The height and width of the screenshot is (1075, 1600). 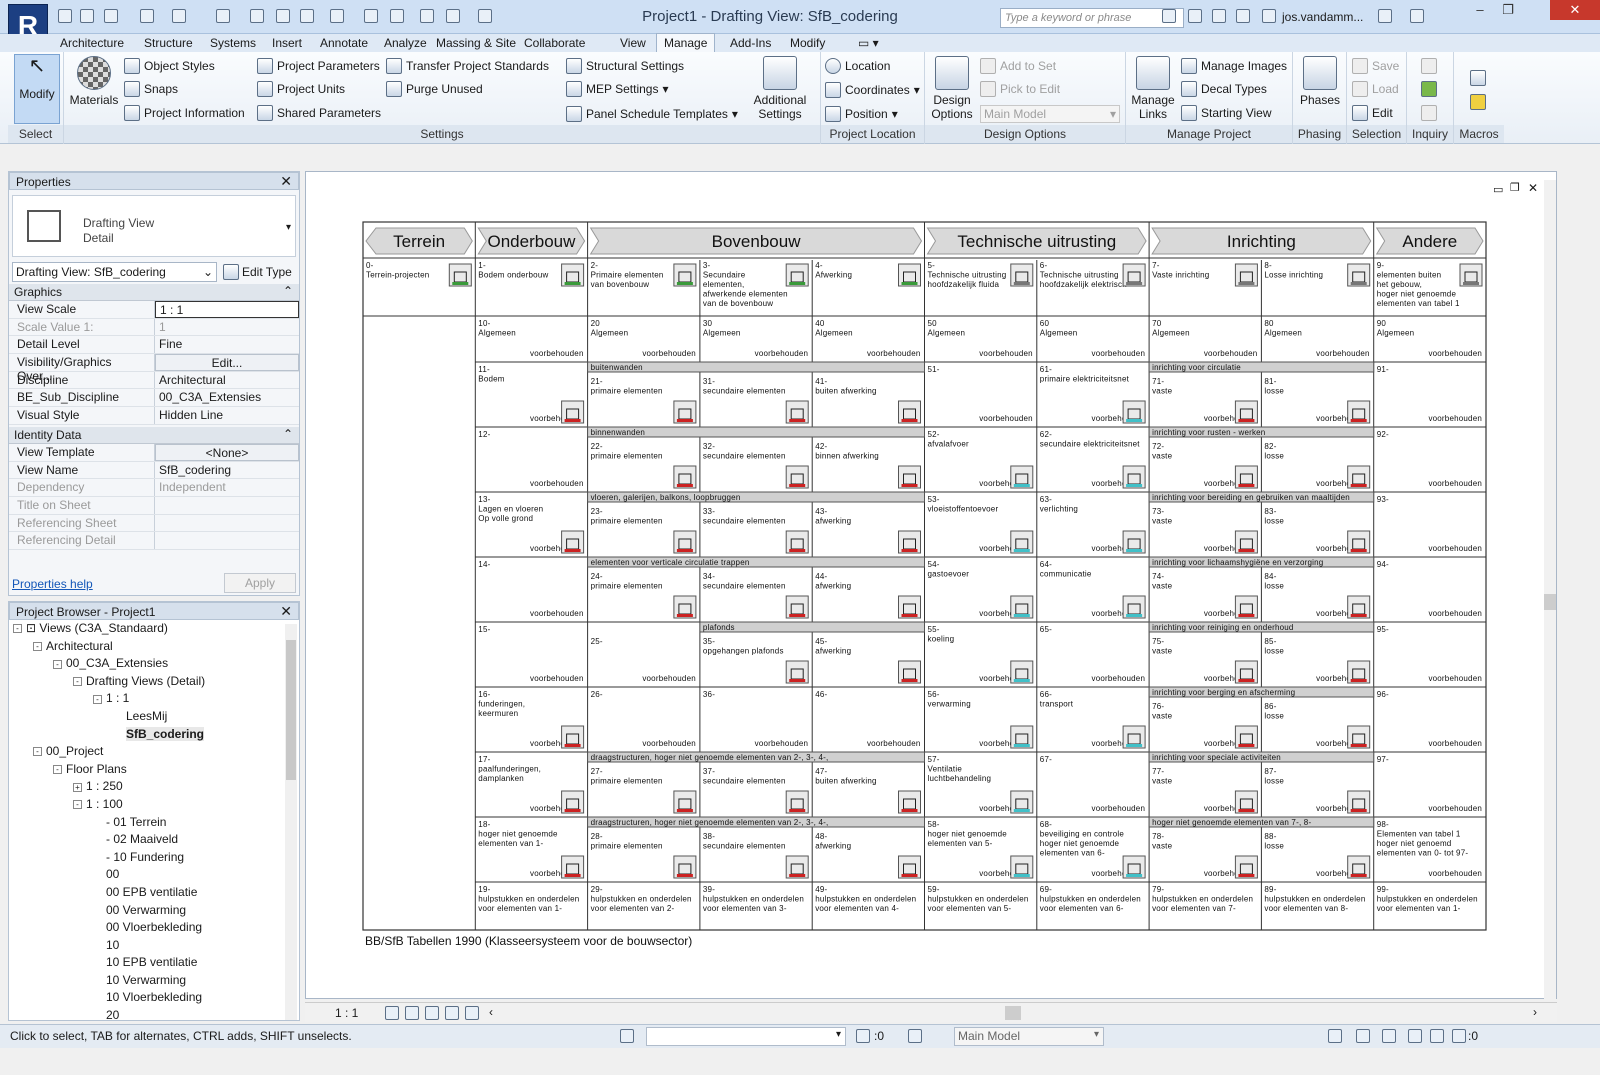 I want to click on select-links-icon, so click(x=1335, y=1036).